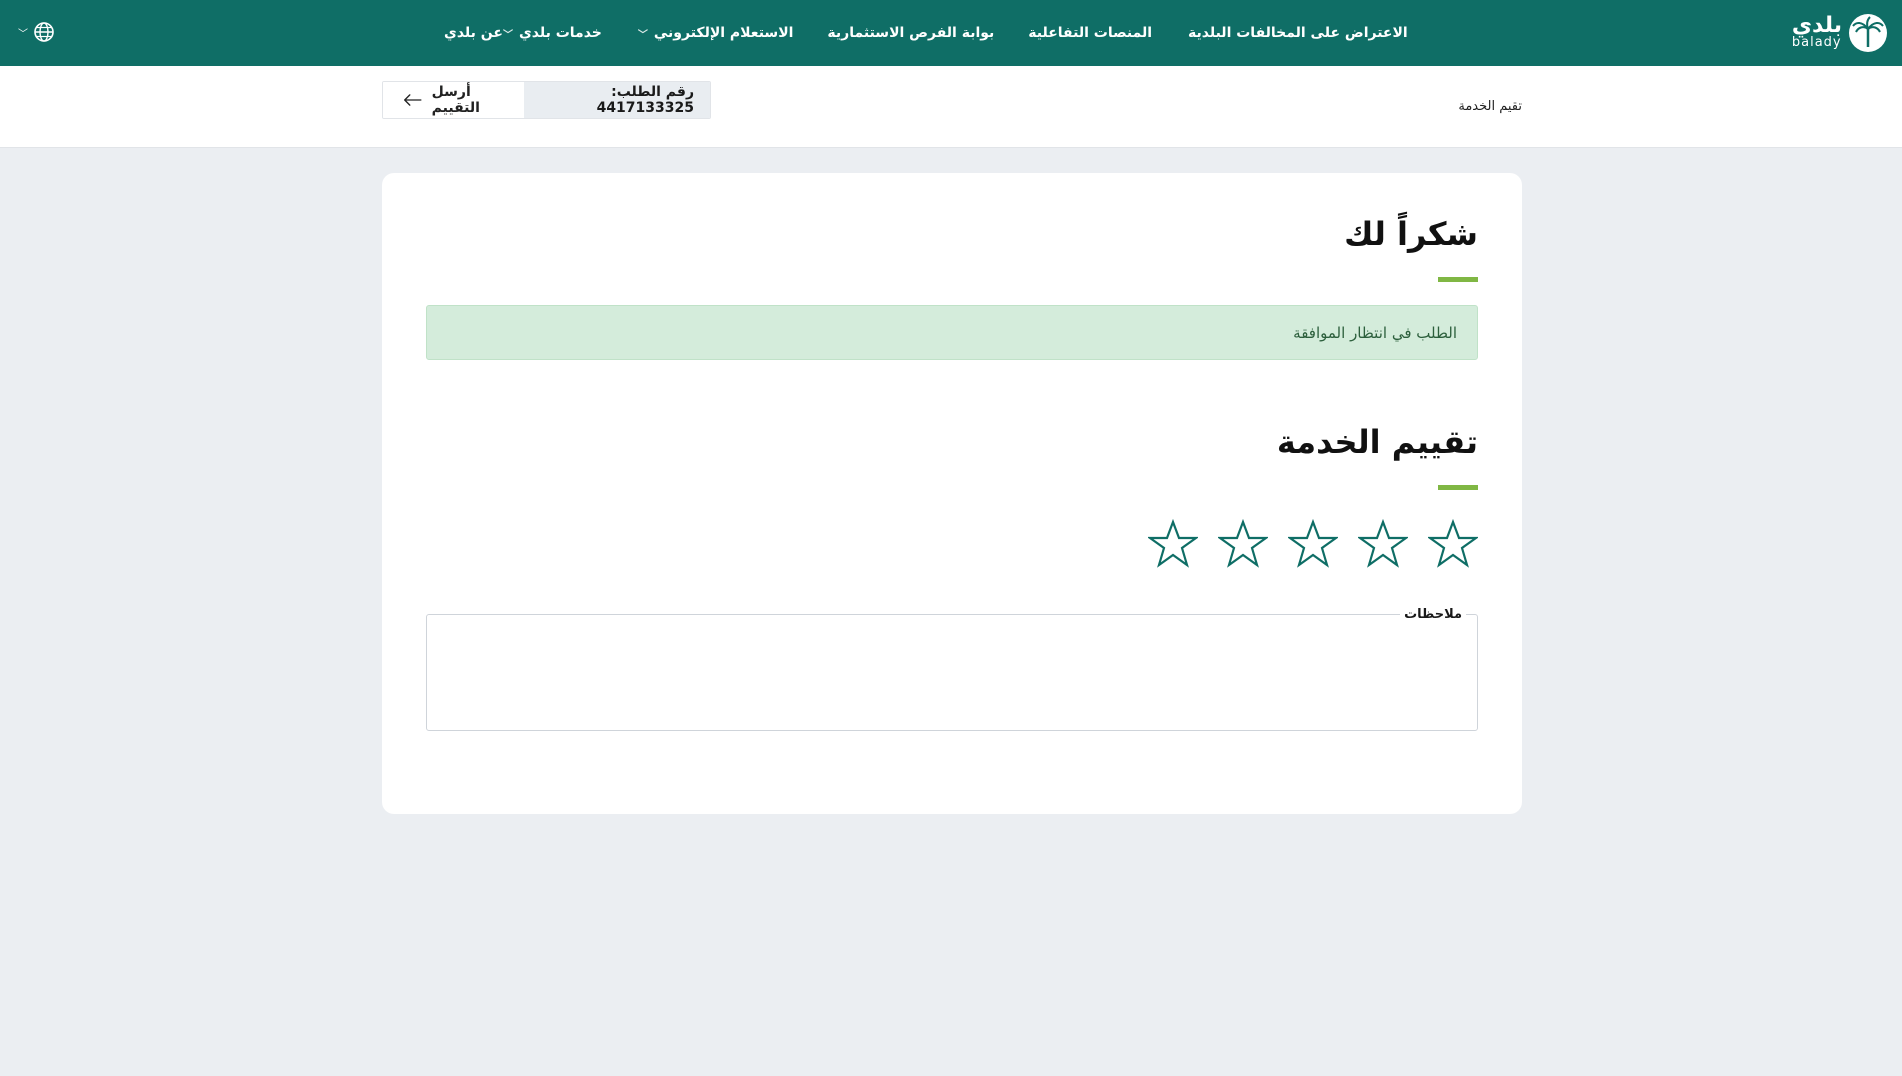 This screenshot has width=1902, height=1076. What do you see at coordinates (952, 332) in the screenshot?
I see `status-alert: الطلب في انتظار الموافقة` at bounding box center [952, 332].